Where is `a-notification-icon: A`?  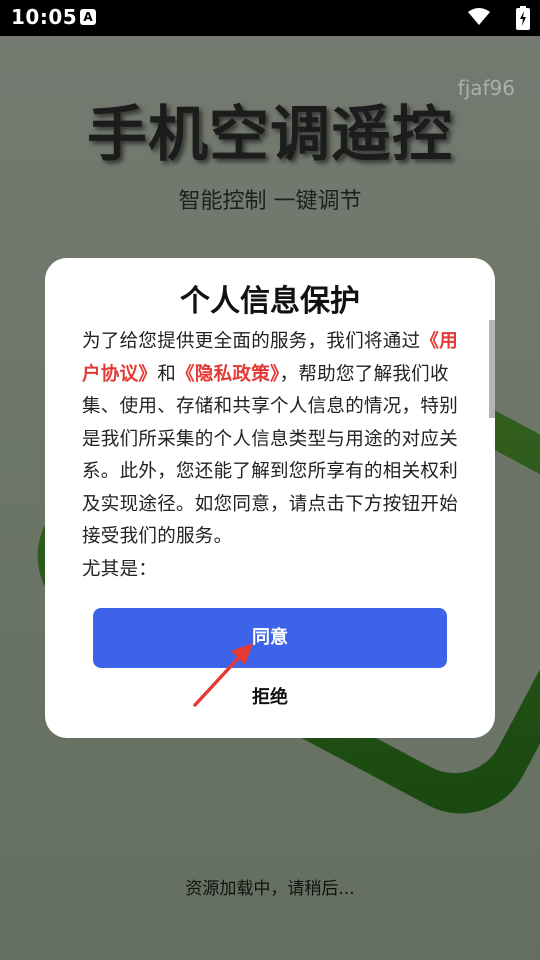 a-notification-icon: A is located at coordinates (88, 17).